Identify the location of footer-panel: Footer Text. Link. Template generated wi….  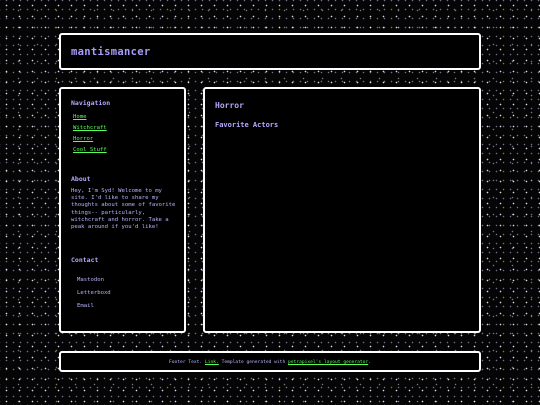
(270, 361).